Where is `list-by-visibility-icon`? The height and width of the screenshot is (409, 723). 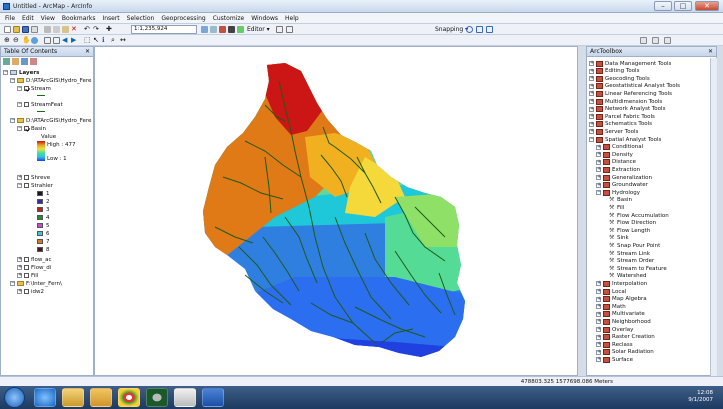 list-by-visibility-icon is located at coordinates (24, 61).